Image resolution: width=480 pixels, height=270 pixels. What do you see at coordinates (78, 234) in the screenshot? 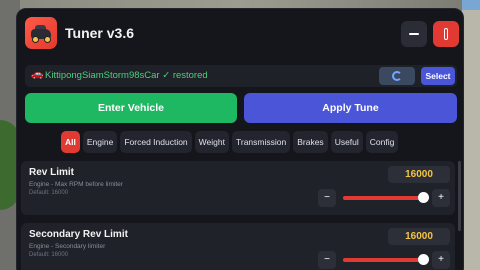
I see `setting-title: Secondary Rev Limit` at bounding box center [78, 234].